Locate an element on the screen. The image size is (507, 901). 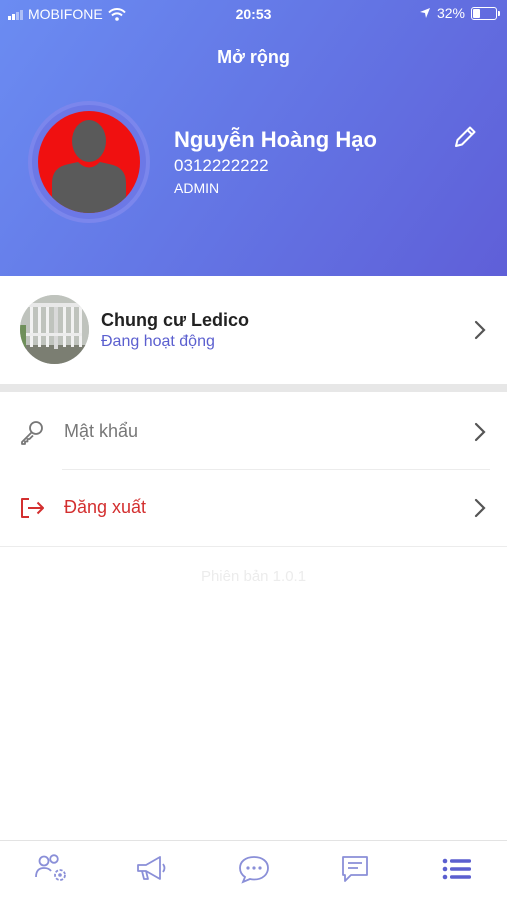
avatar is located at coordinates (89, 162).